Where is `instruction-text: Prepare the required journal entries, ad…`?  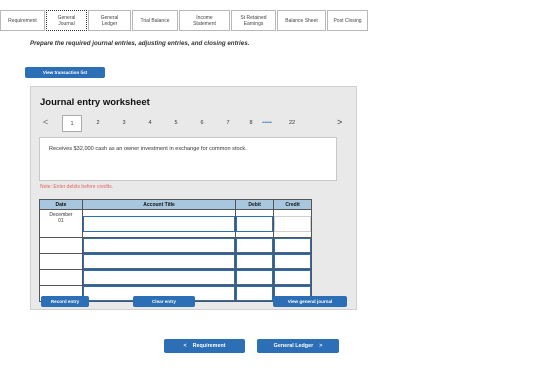
instruction-text: Prepare the required journal entries, ad… is located at coordinates (140, 43).